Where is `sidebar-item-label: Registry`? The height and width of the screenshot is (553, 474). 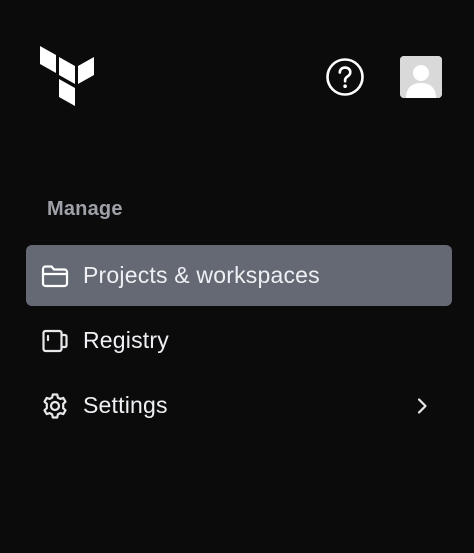
sidebar-item-label: Registry is located at coordinates (126, 340).